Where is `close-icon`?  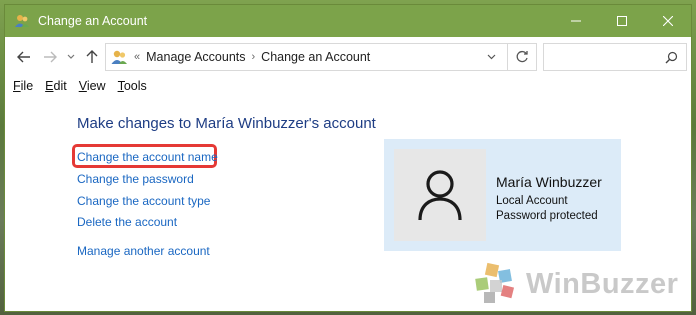
close-icon is located at coordinates (668, 21).